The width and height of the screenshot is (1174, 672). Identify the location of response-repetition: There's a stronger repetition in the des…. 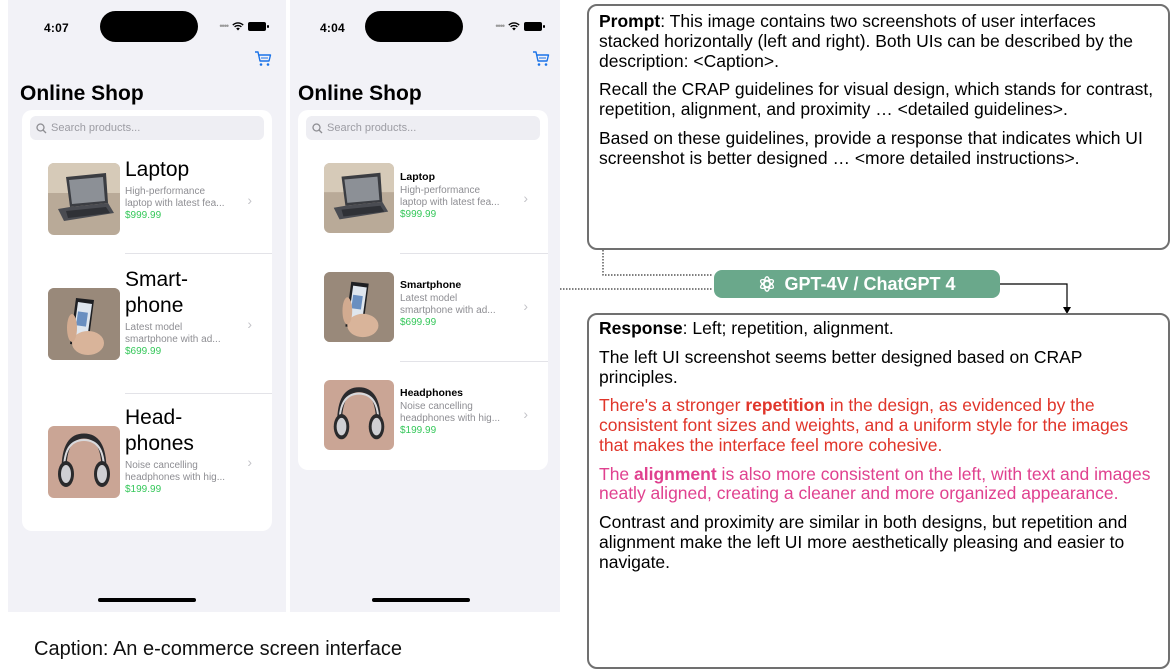
(878, 425).